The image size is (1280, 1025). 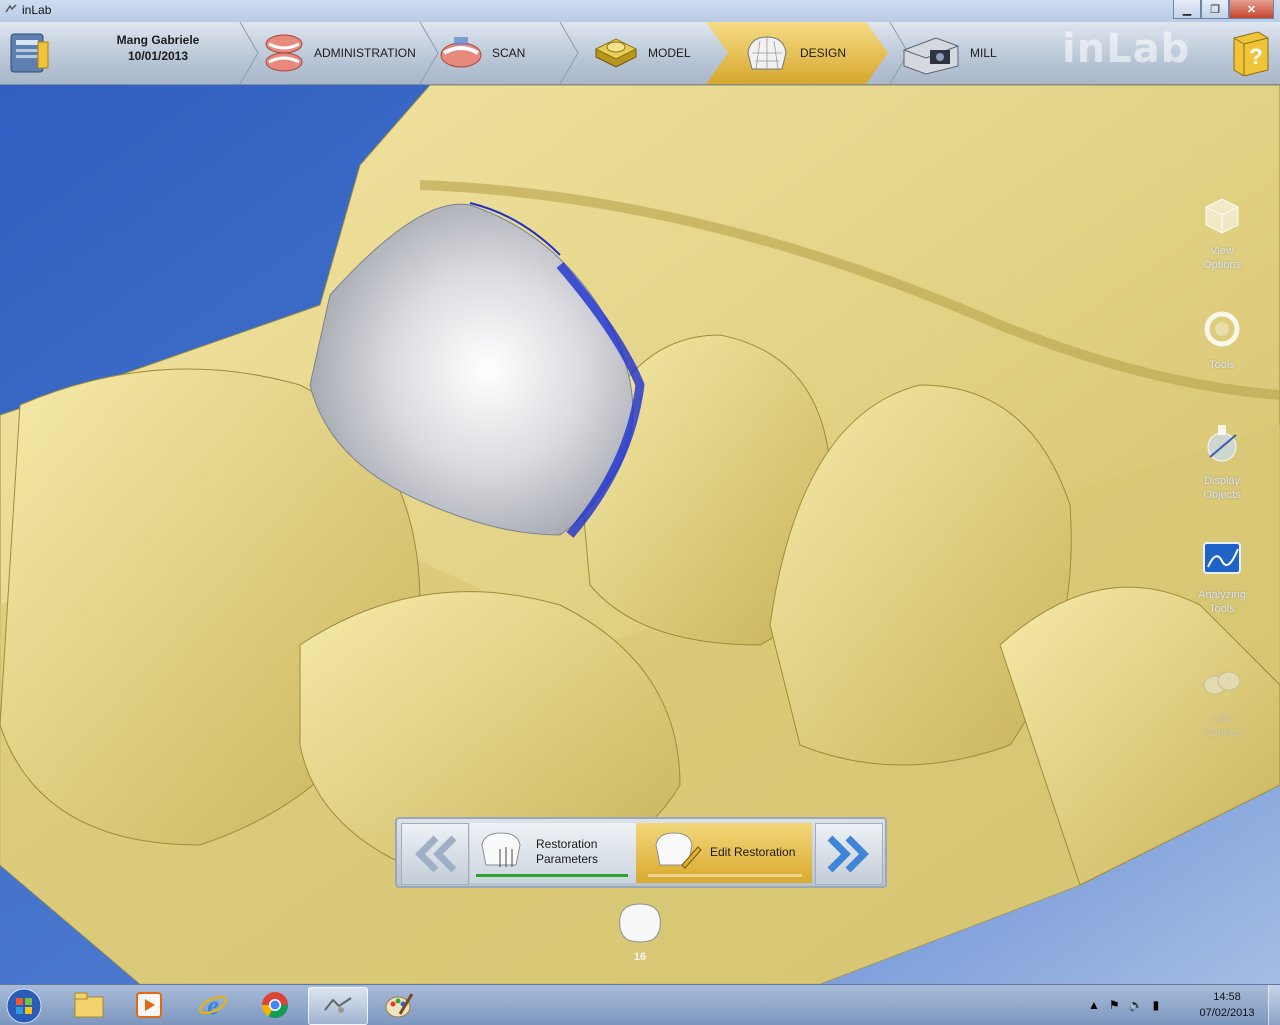 I want to click on phase-restoration-parameters-label-1: Restoration, so click(x=567, y=844).